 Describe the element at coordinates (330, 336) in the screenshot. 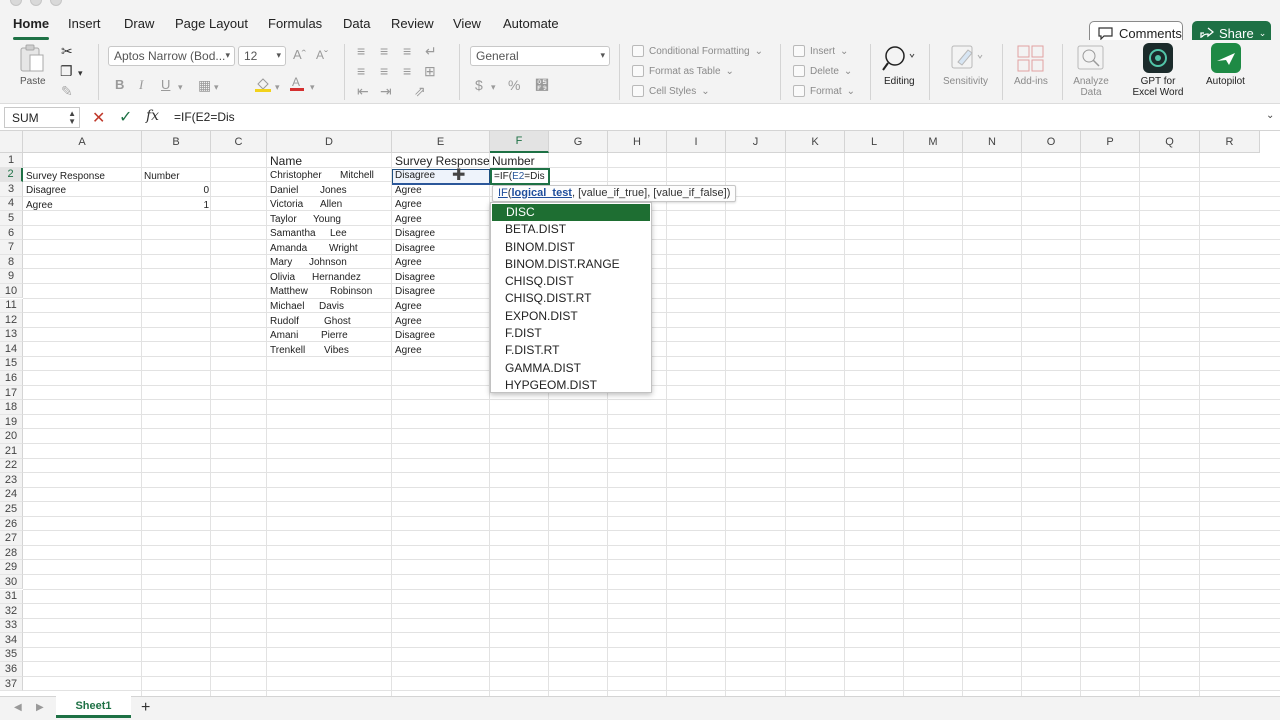

I see `cell-d13: Amani Pierre` at that location.